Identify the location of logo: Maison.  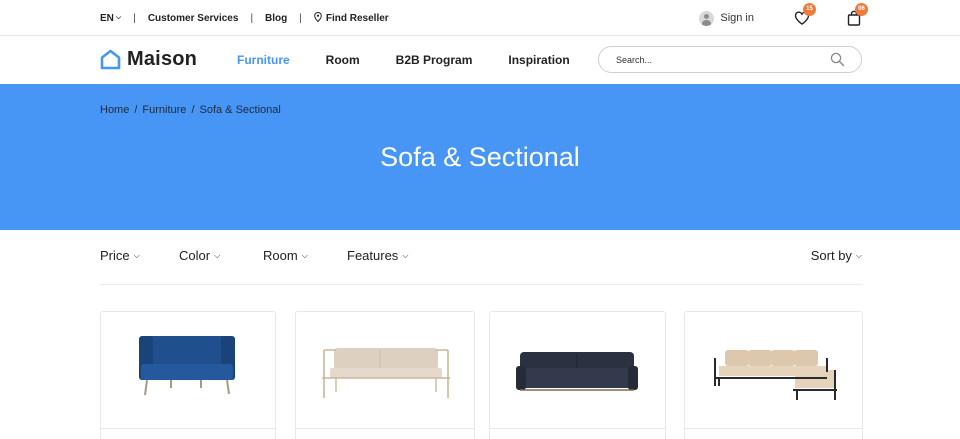
(148, 59).